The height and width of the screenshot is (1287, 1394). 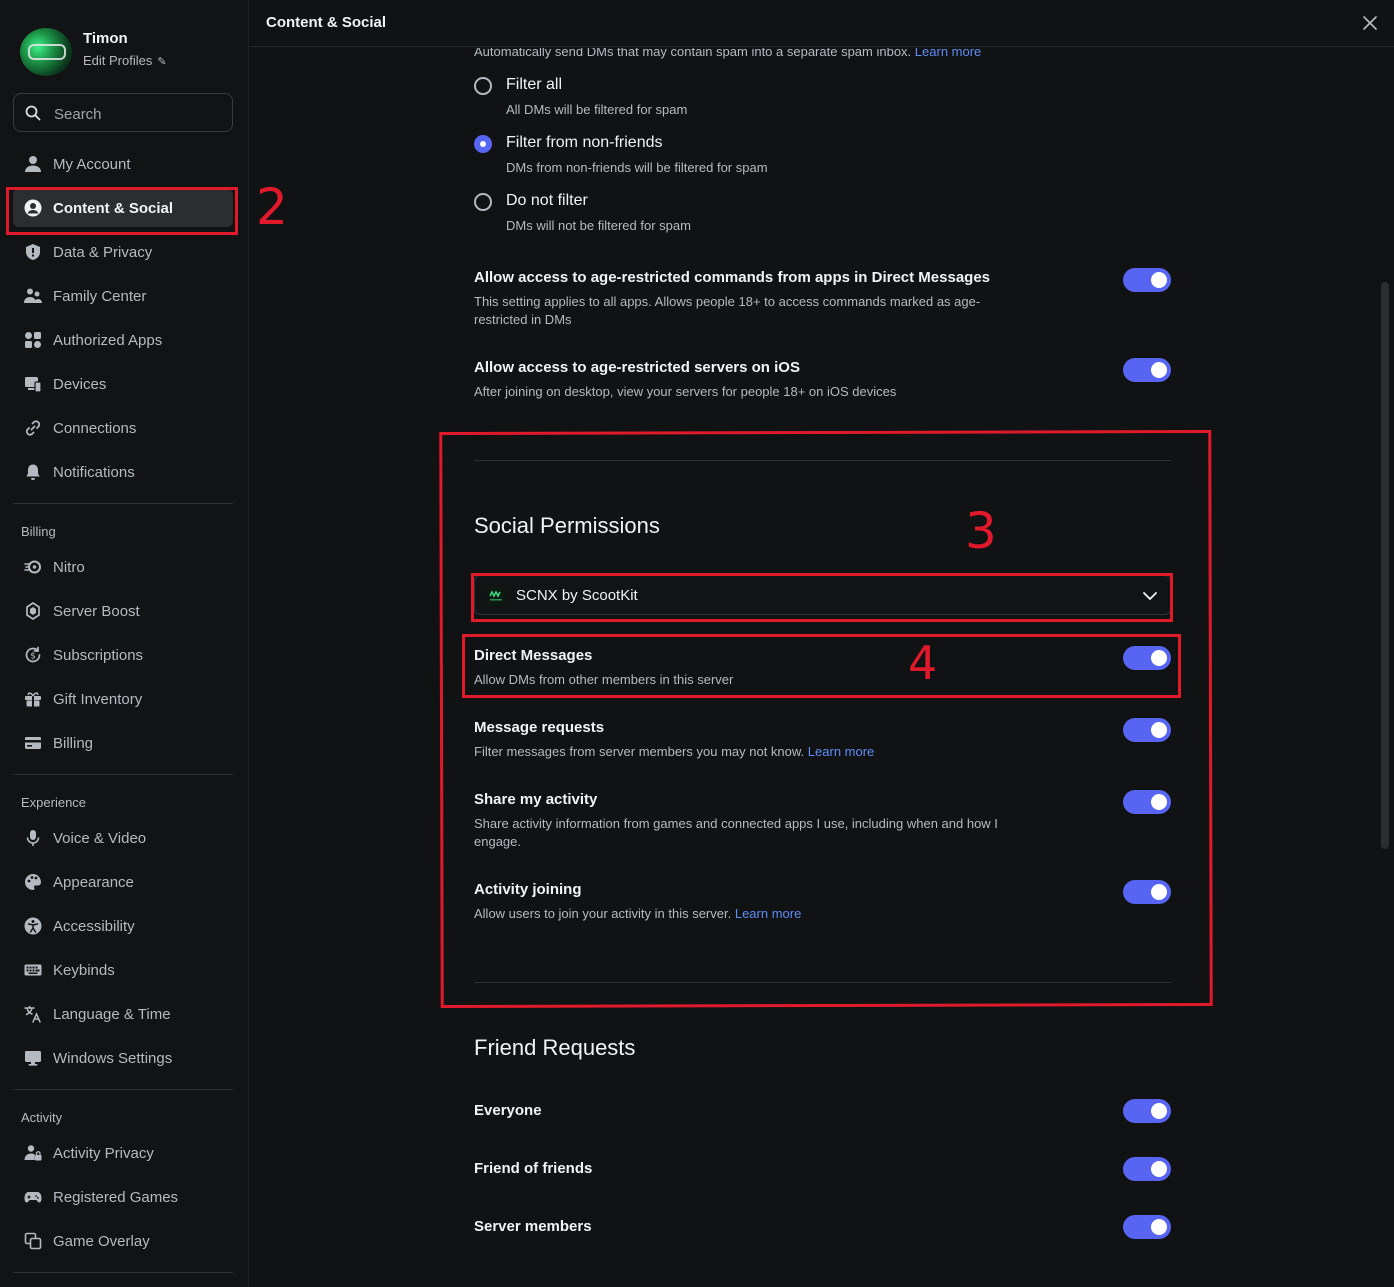 I want to click on sidebar-item-billing: Billing, so click(x=123, y=743).